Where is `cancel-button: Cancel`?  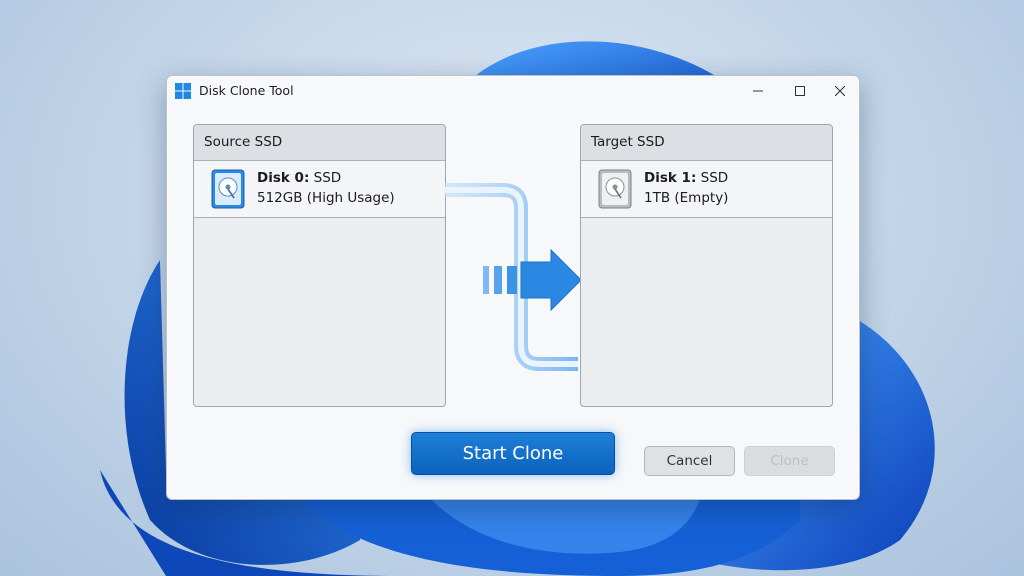
cancel-button: Cancel is located at coordinates (689, 461).